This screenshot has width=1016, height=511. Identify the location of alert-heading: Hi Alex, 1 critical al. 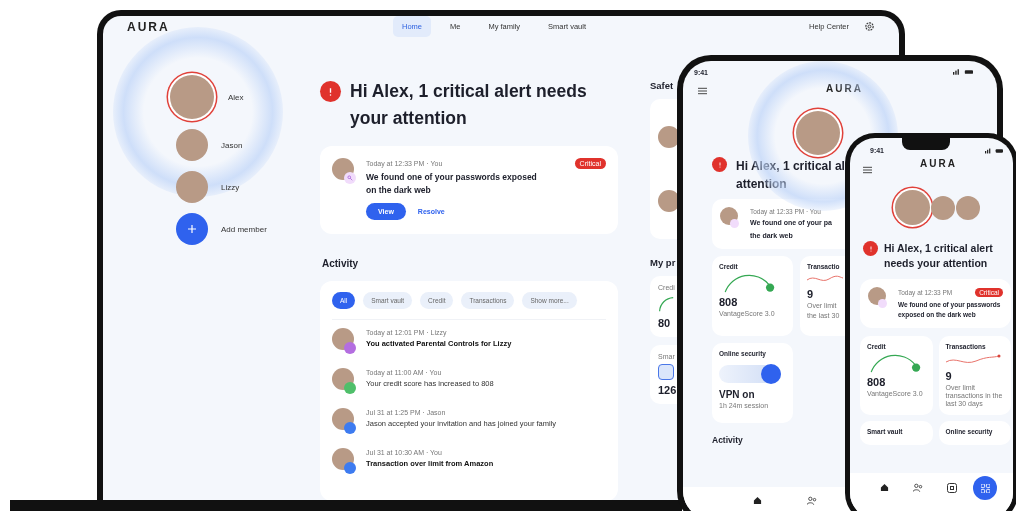
(790, 166).